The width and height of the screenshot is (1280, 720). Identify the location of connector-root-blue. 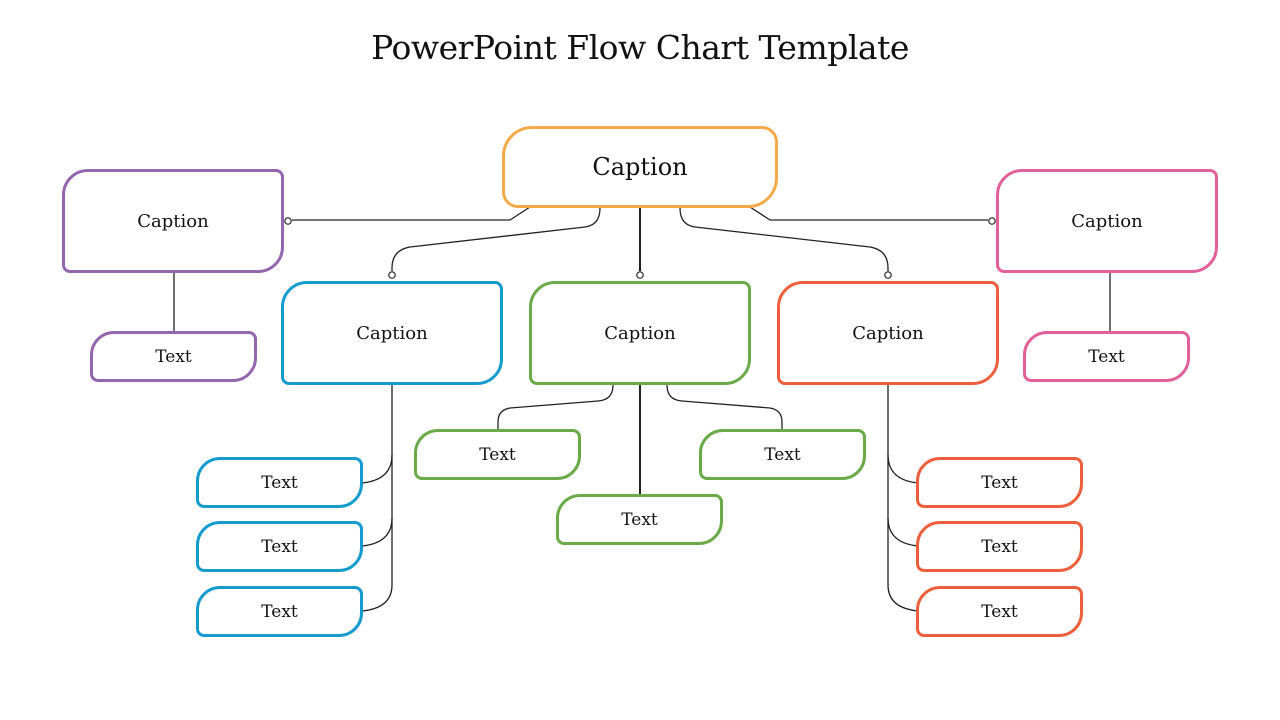
(496, 239).